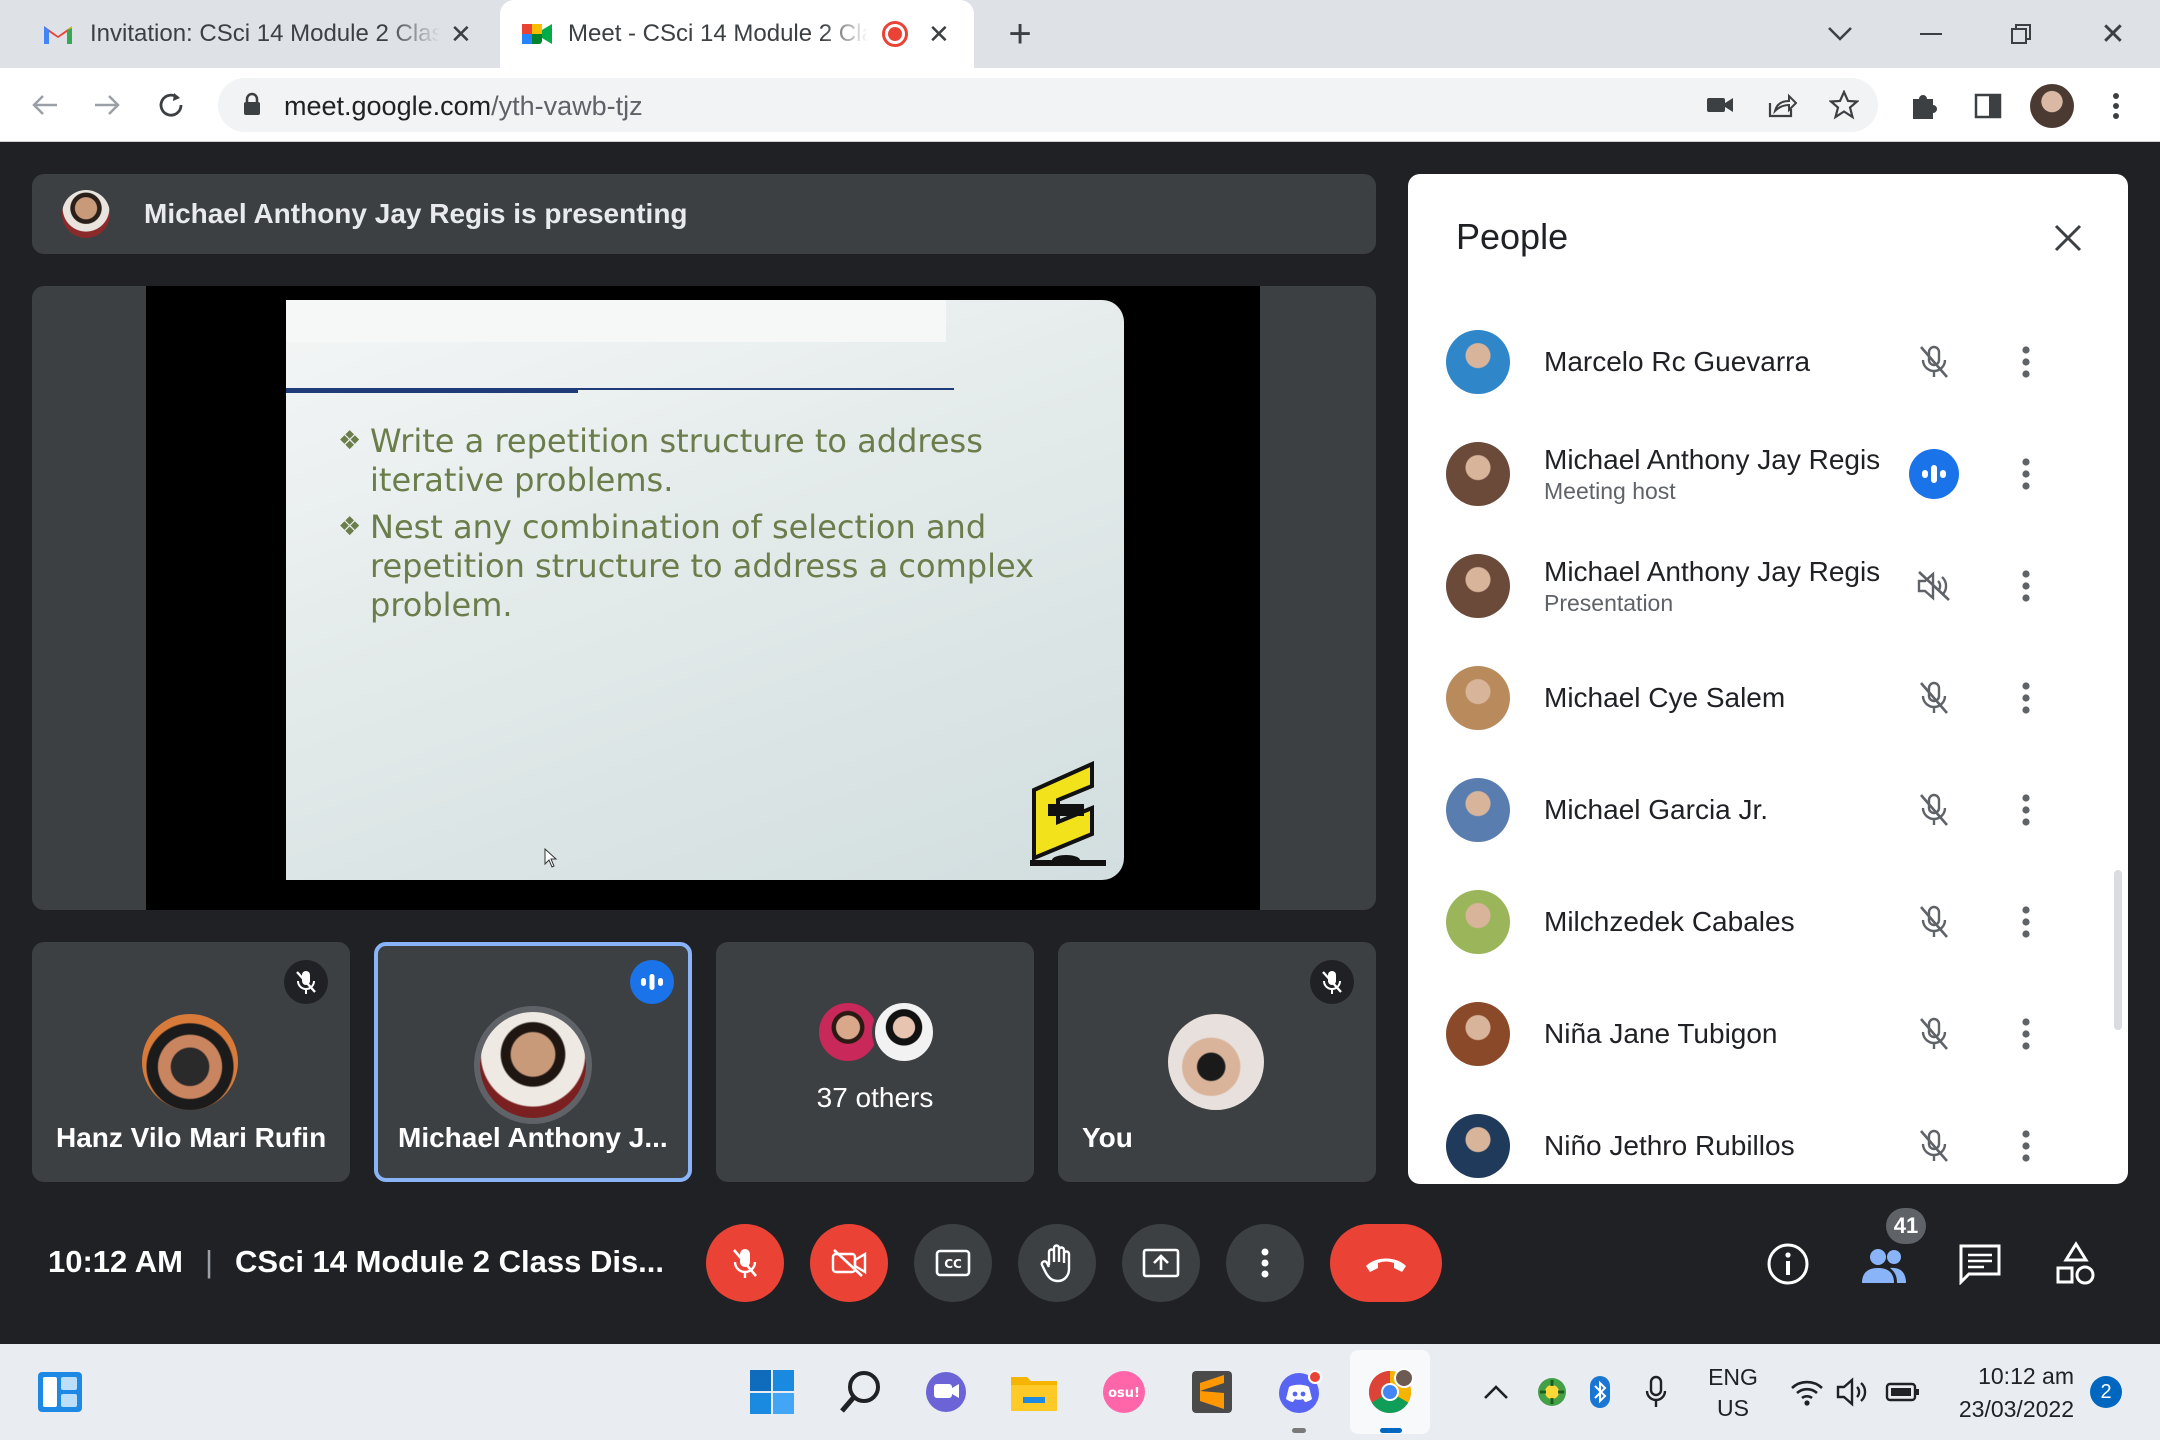  What do you see at coordinates (1020, 34) in the screenshot?
I see `new-tab-button: +` at bounding box center [1020, 34].